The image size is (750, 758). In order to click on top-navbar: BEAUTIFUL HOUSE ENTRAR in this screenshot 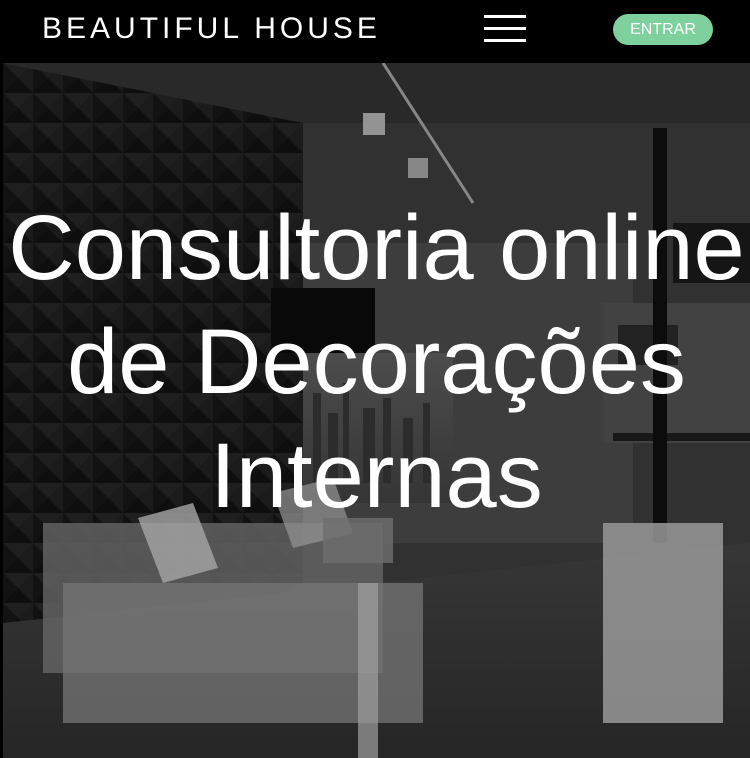, I will do `click(375, 31)`.